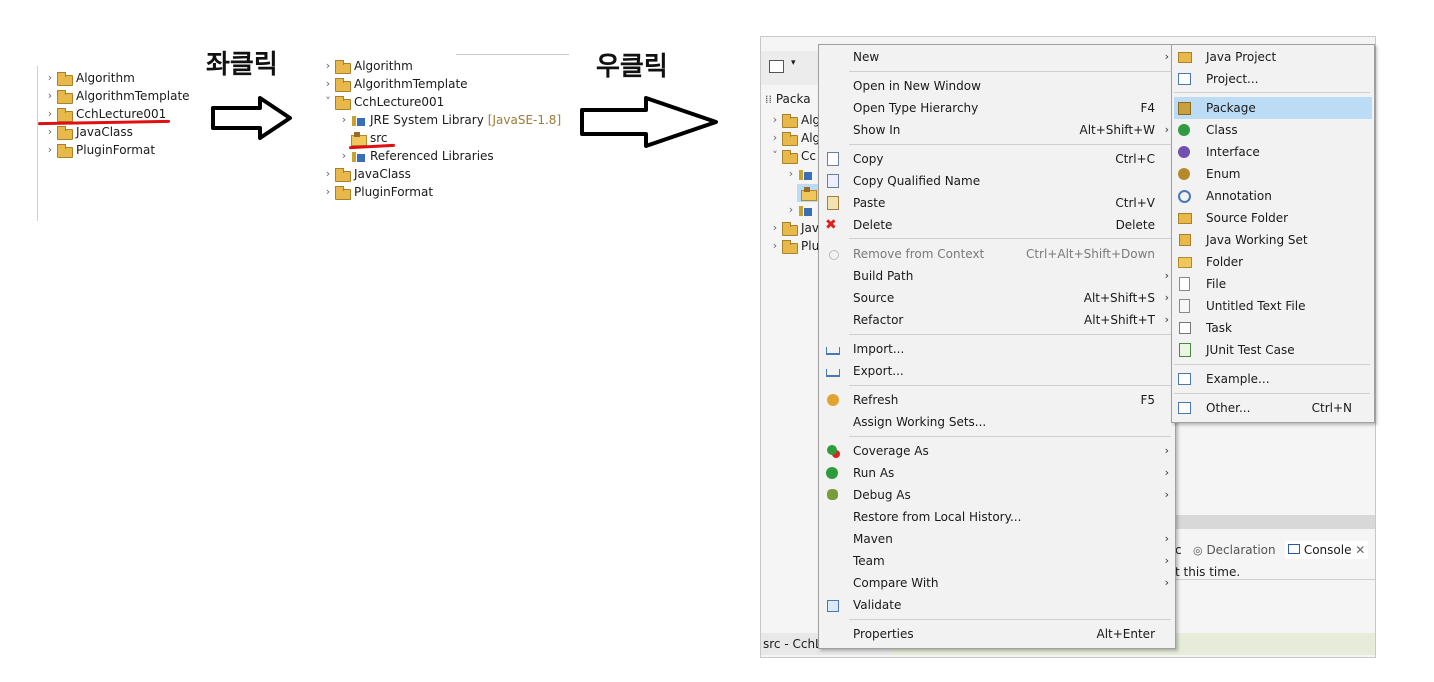 Image resolution: width=1434 pixels, height=682 pixels. Describe the element at coordinates (997, 400) in the screenshot. I see `menu-item-refresh: Refresh F5` at that location.